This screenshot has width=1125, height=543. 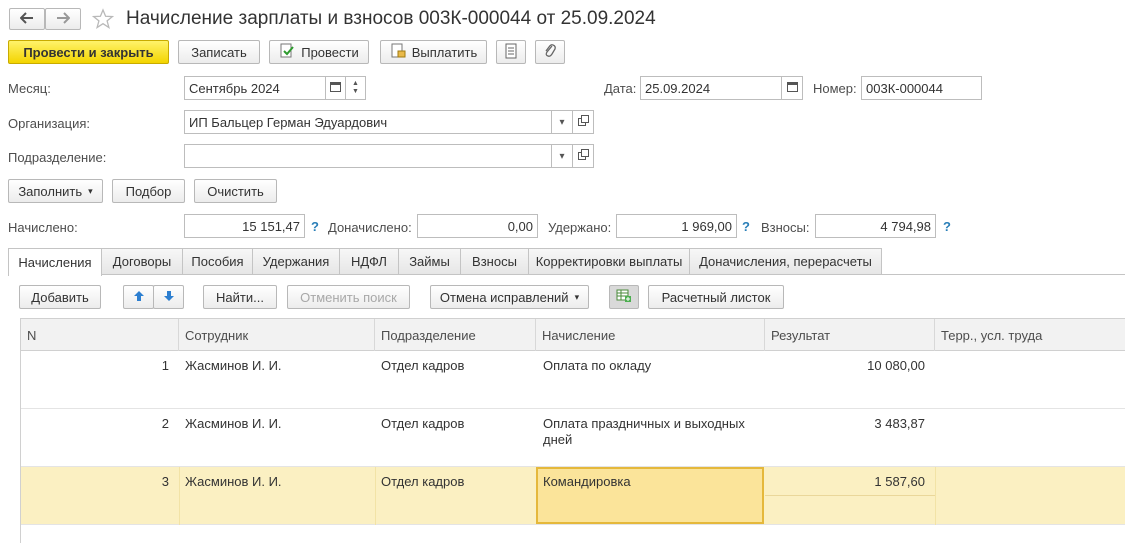 What do you see at coordinates (477, 226) in the screenshot?
I see `extra-accrued-value: 0,00` at bounding box center [477, 226].